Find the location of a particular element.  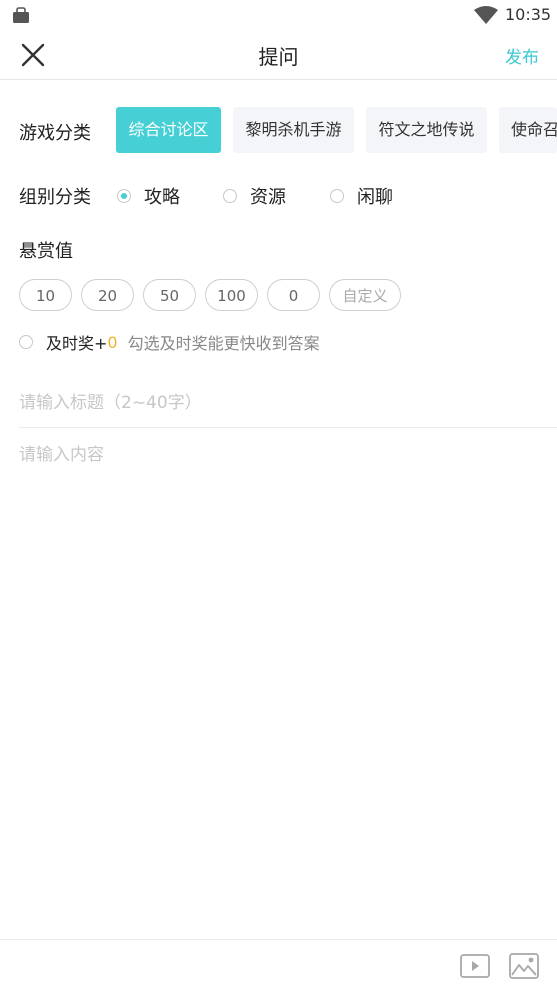

group-option-resource: 资源 is located at coordinates (254, 197).